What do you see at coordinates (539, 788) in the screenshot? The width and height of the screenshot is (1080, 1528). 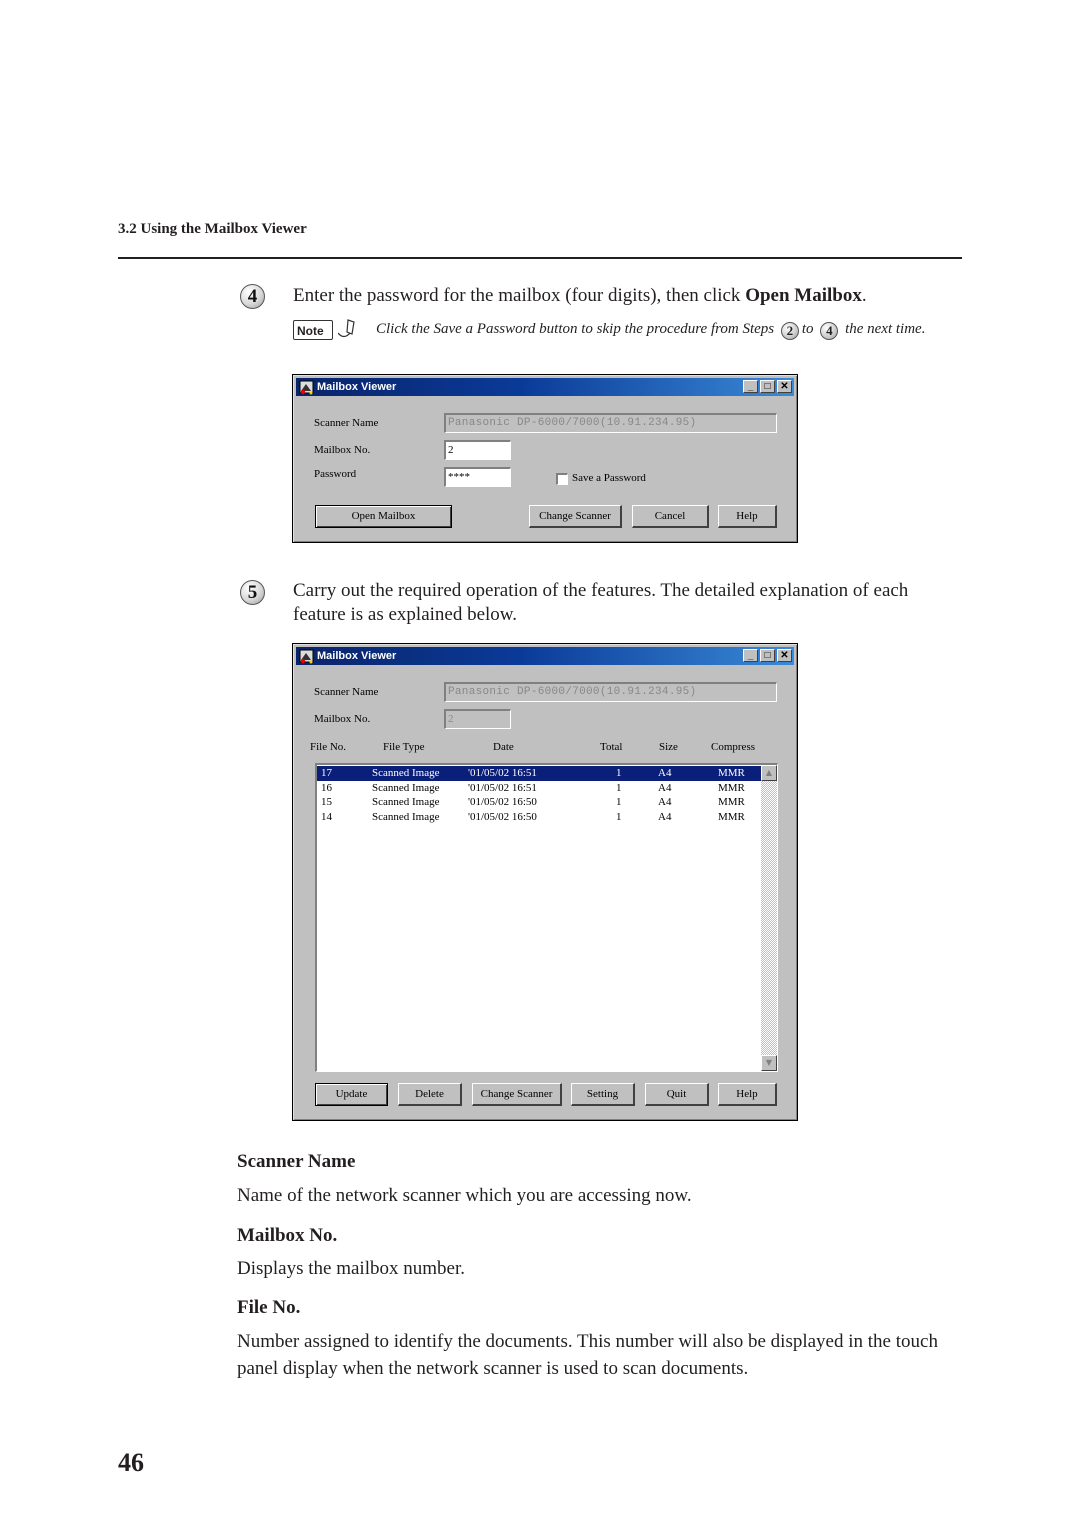 I see `file-list-row: 16 Scanned Image '01/05/02 16:51 1 A4 MMR` at bounding box center [539, 788].